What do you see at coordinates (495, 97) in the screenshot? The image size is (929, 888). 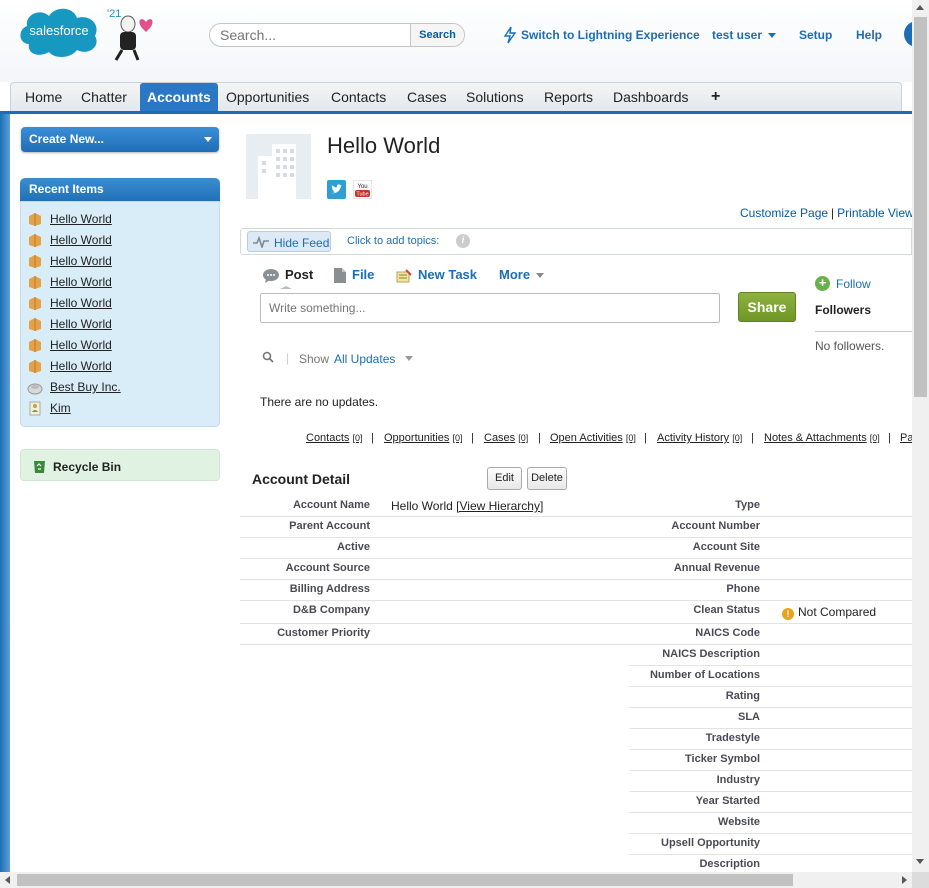 I see `tab-solutions: Solutions` at bounding box center [495, 97].